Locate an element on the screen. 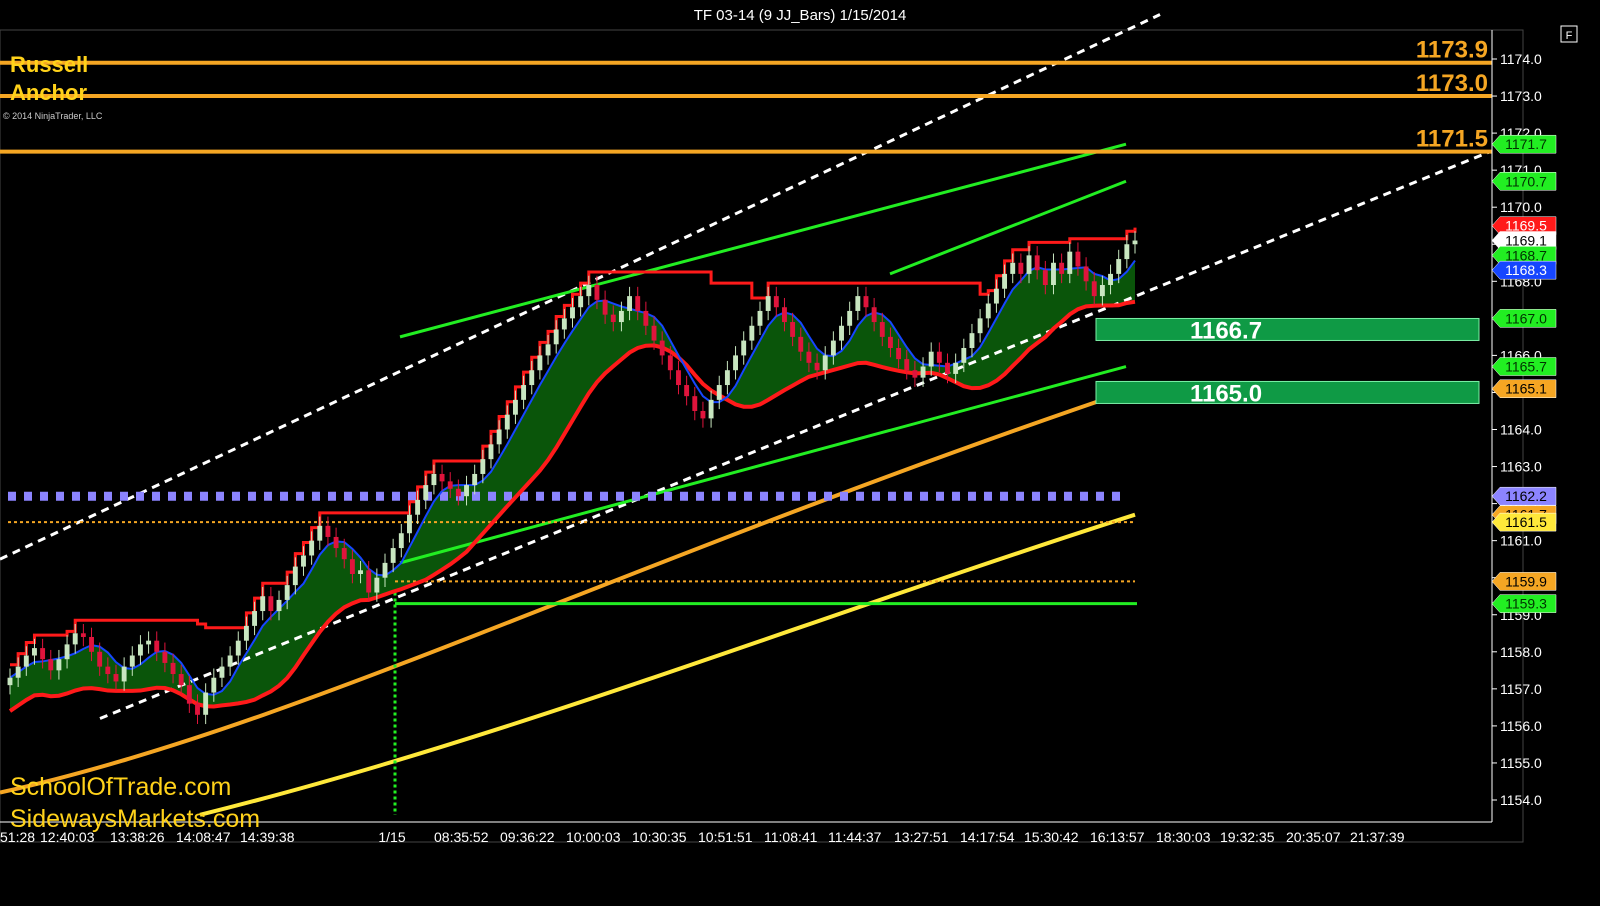 The image size is (1600, 906). x-axis-tick-label: 13:27:51 is located at coordinates (921, 837).